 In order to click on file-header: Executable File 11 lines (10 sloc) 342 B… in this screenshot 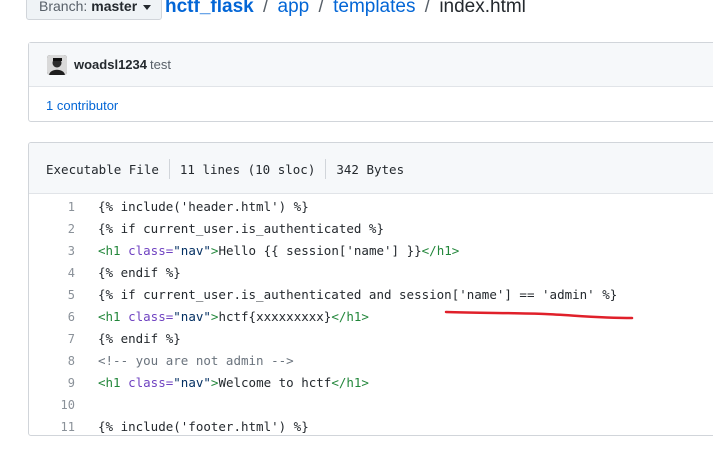, I will do `click(371, 168)`.